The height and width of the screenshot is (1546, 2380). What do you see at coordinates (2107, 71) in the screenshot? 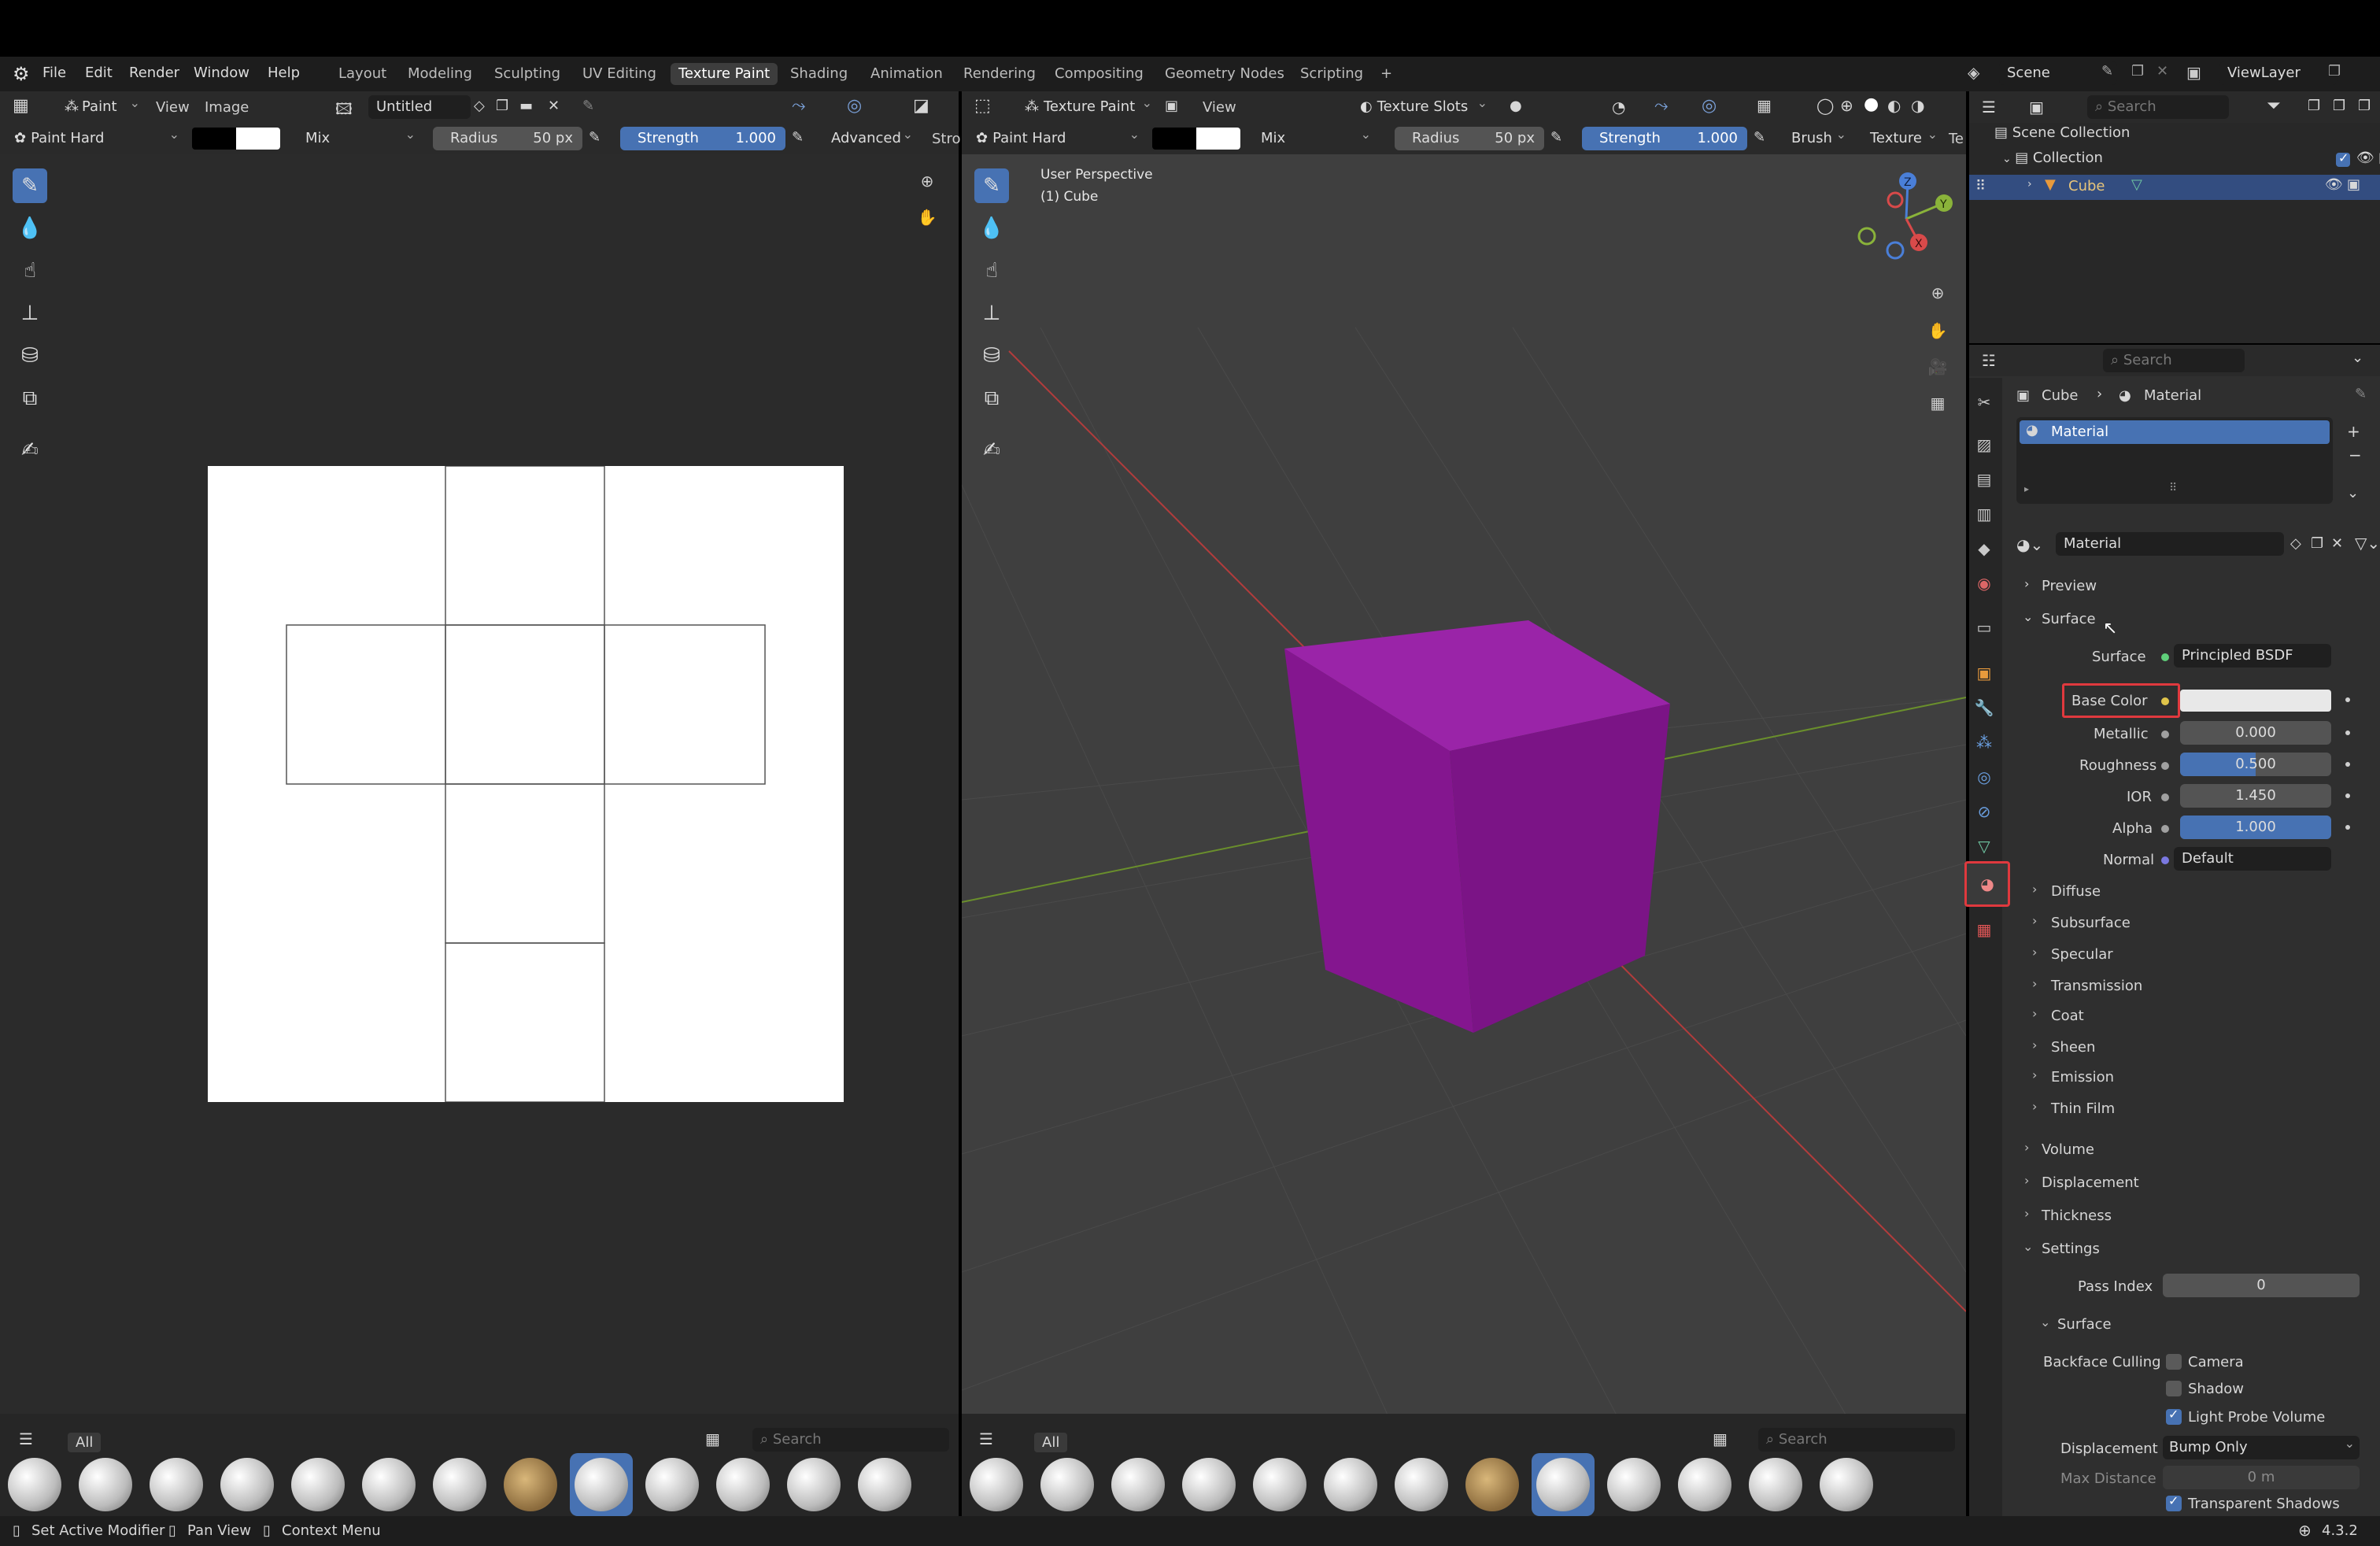
I see `pin-icon: ✎` at bounding box center [2107, 71].